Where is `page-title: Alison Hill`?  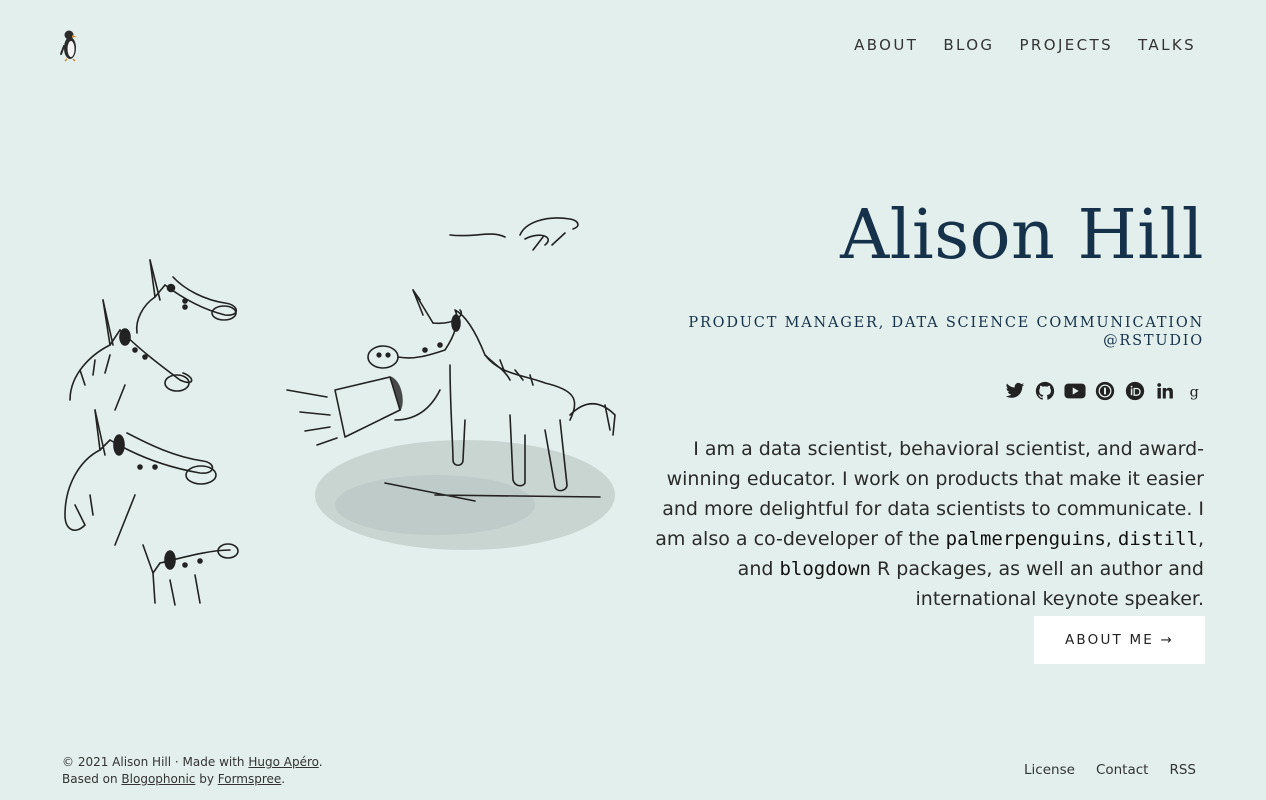
page-title: Alison Hill is located at coordinates (1022, 235).